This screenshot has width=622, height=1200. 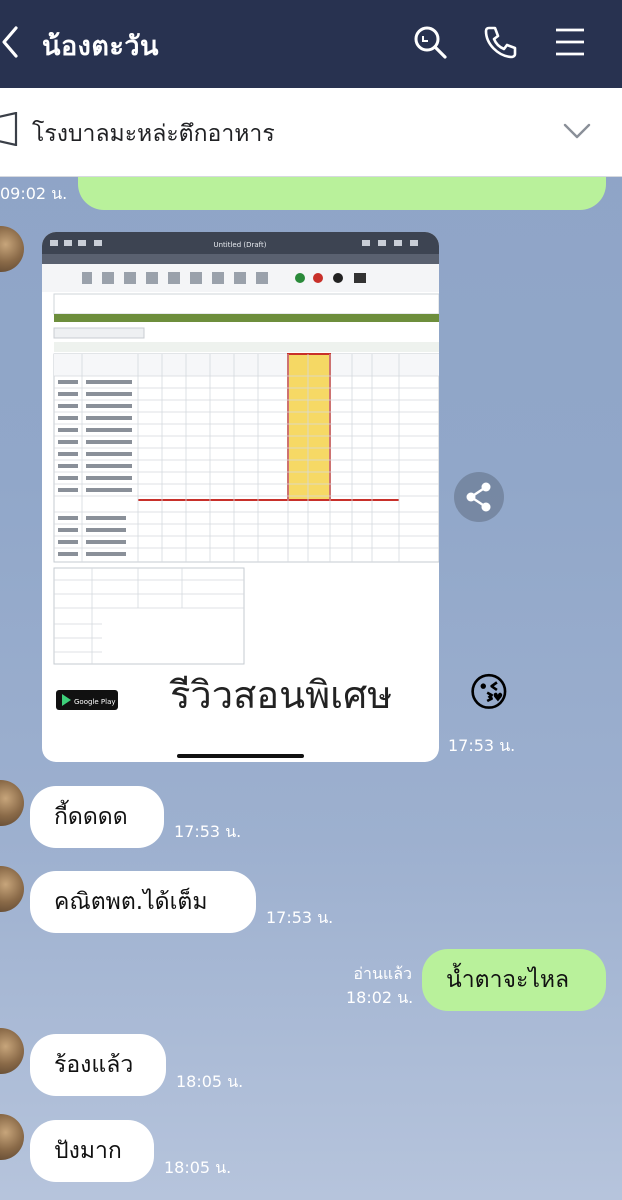 I want to click on megaphone-icon, so click(x=9, y=129).